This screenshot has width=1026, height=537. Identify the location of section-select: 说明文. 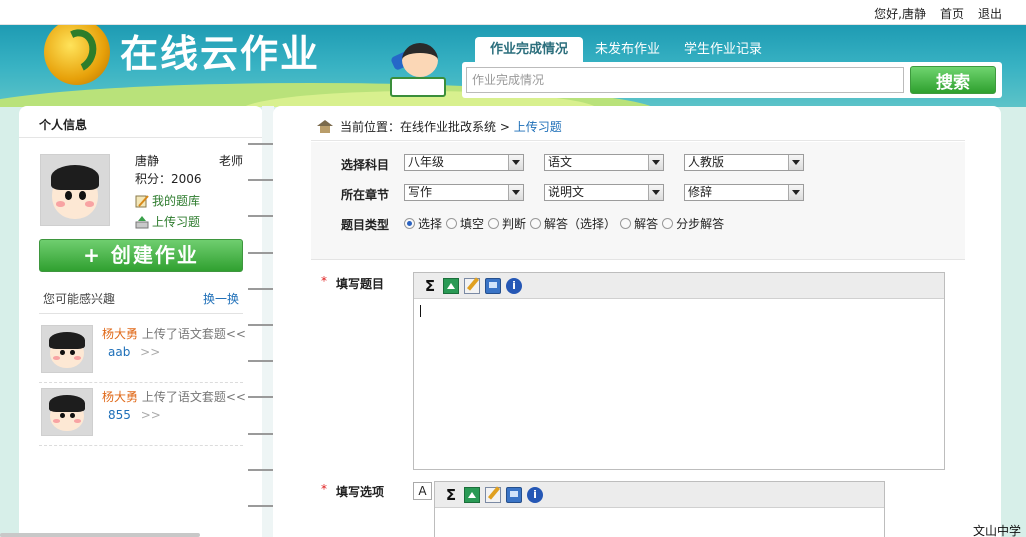
(604, 192).